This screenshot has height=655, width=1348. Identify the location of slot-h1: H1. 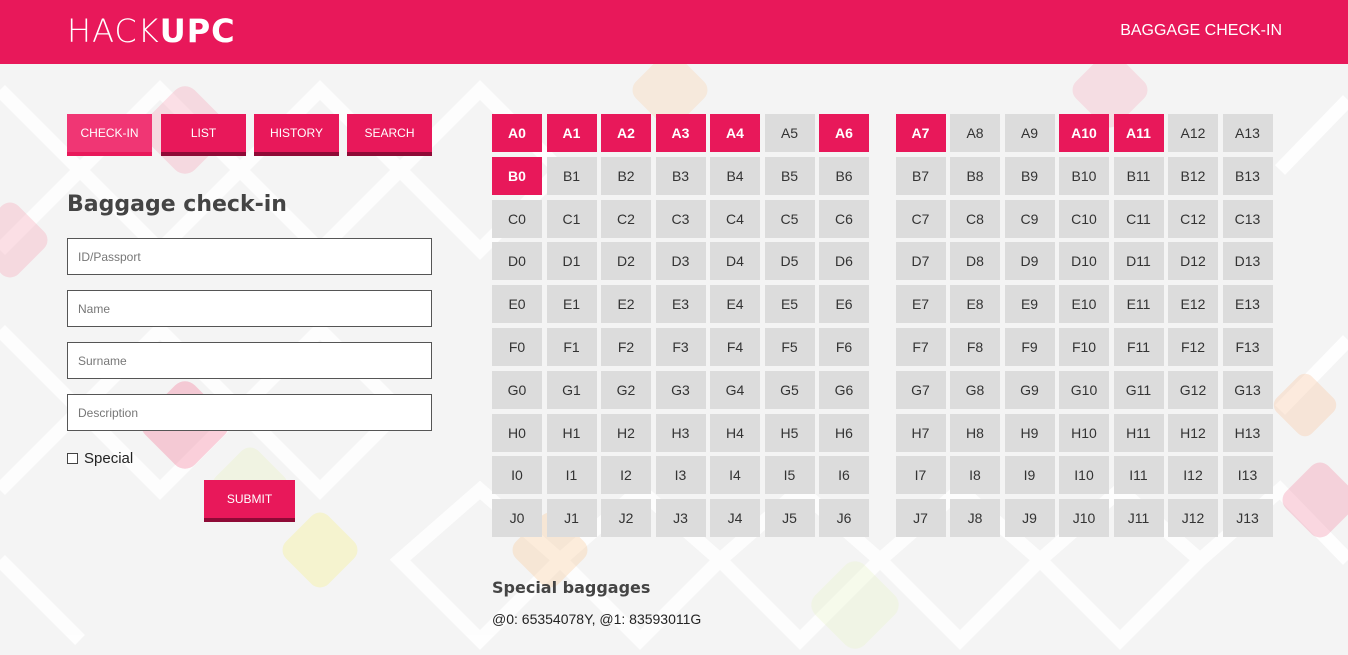
(571, 432).